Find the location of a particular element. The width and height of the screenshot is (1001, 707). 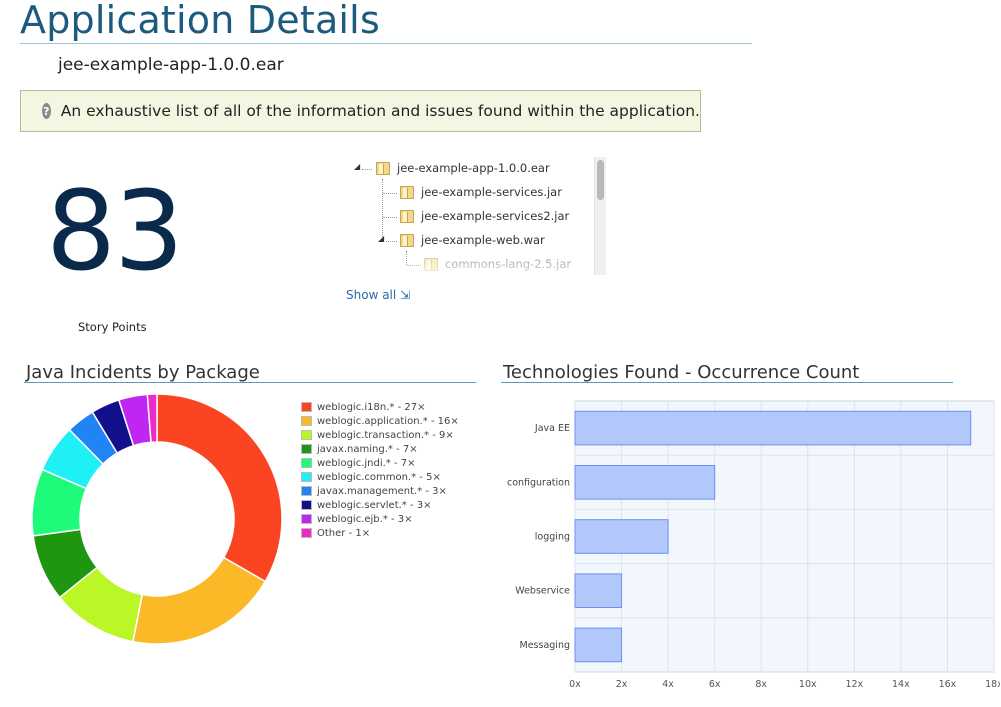

question-icon: ? is located at coordinates (46, 111).